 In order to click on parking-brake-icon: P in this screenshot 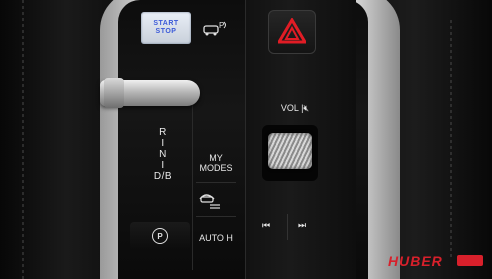, I will do `click(160, 236)`.